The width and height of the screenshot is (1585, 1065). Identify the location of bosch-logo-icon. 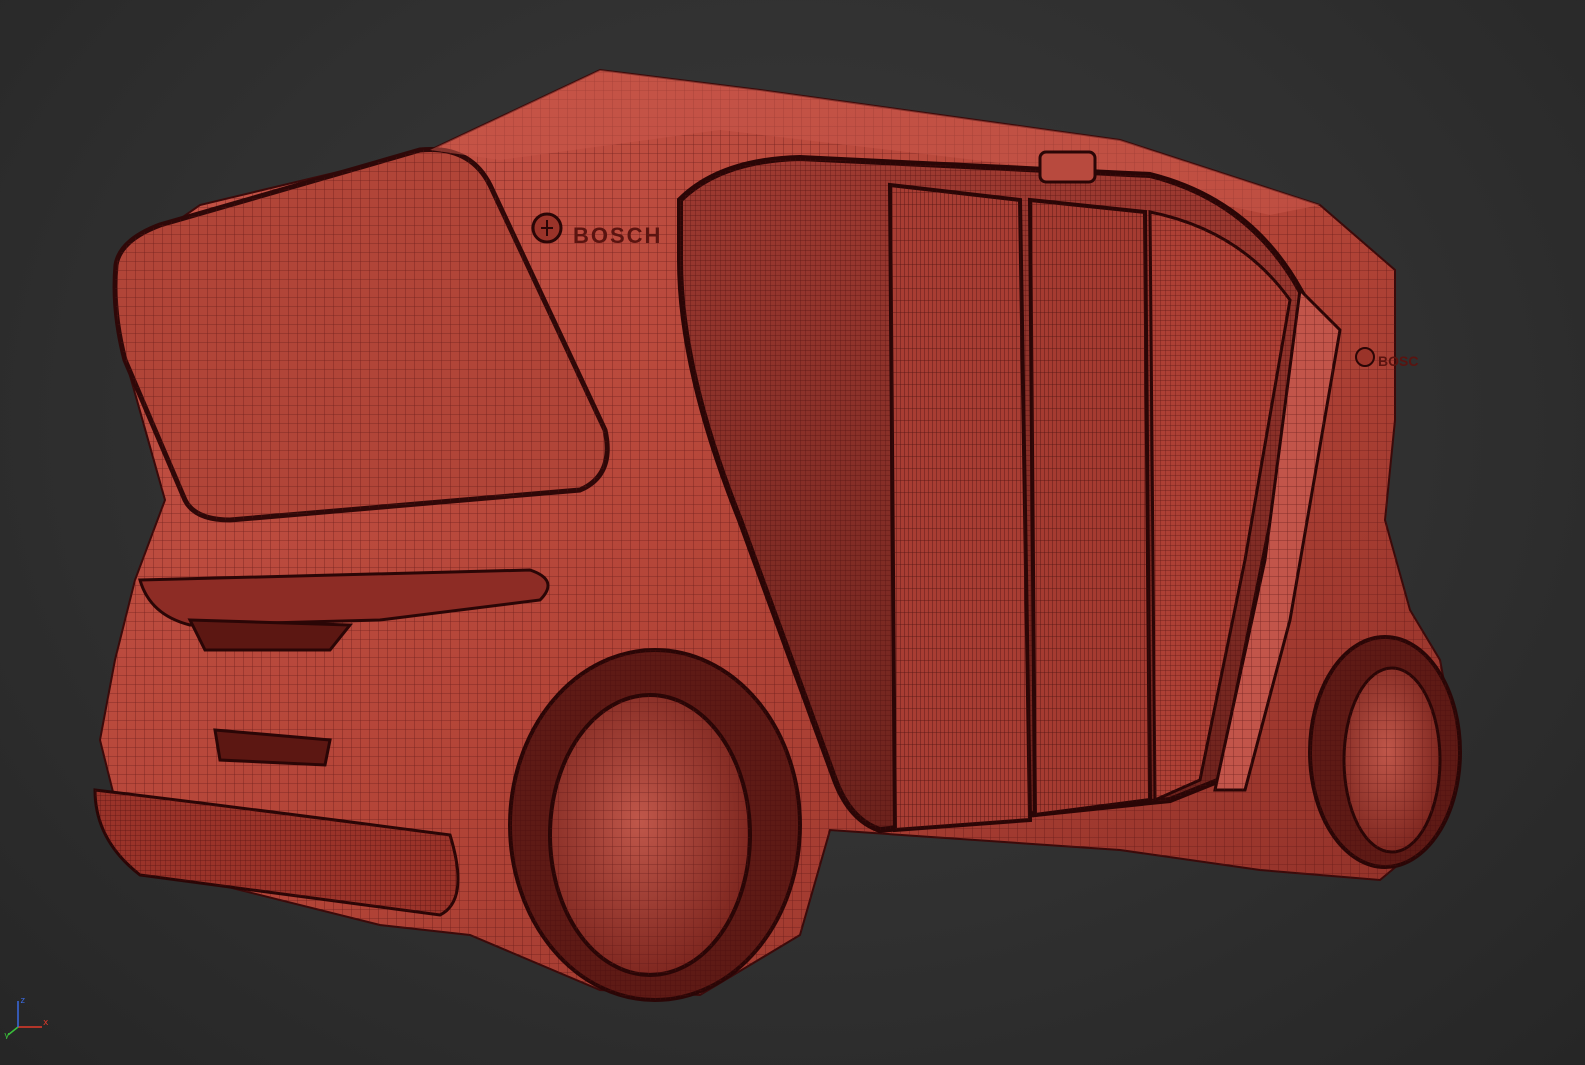
(1365, 357).